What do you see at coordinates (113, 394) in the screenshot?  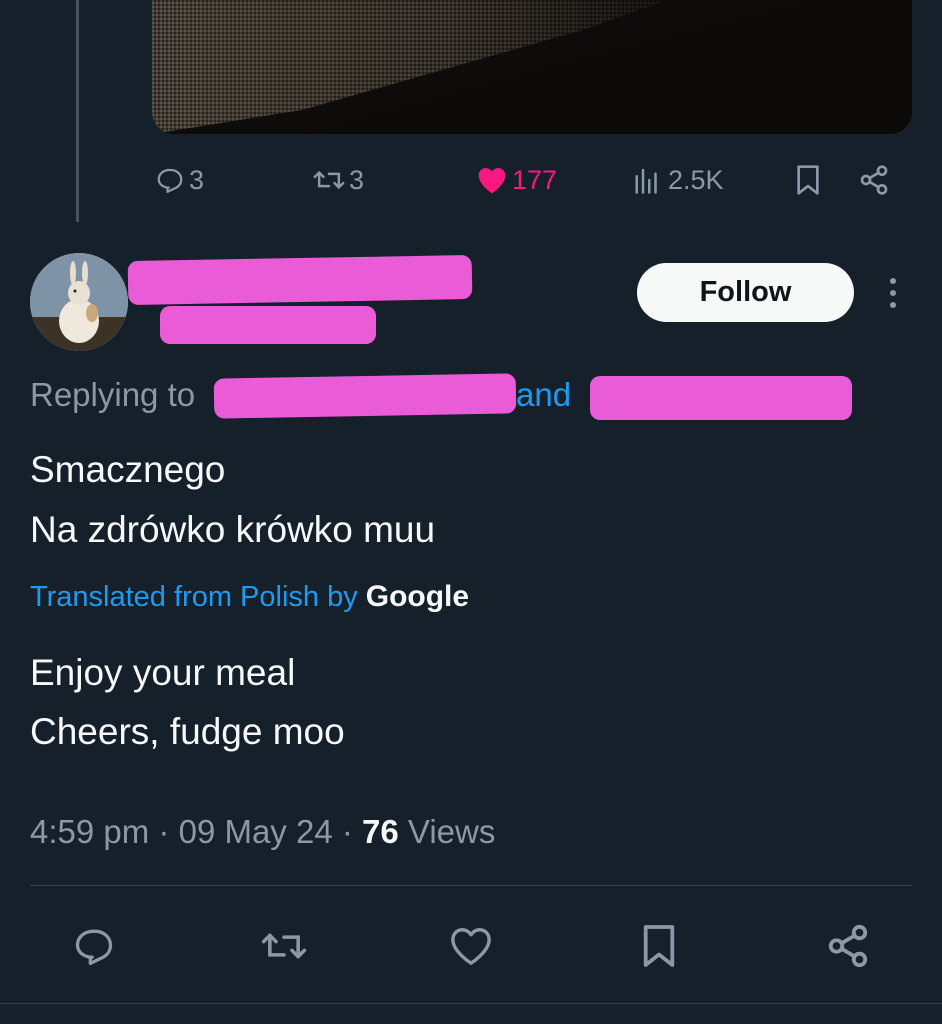 I see `replying-prefix: Replying to` at bounding box center [113, 394].